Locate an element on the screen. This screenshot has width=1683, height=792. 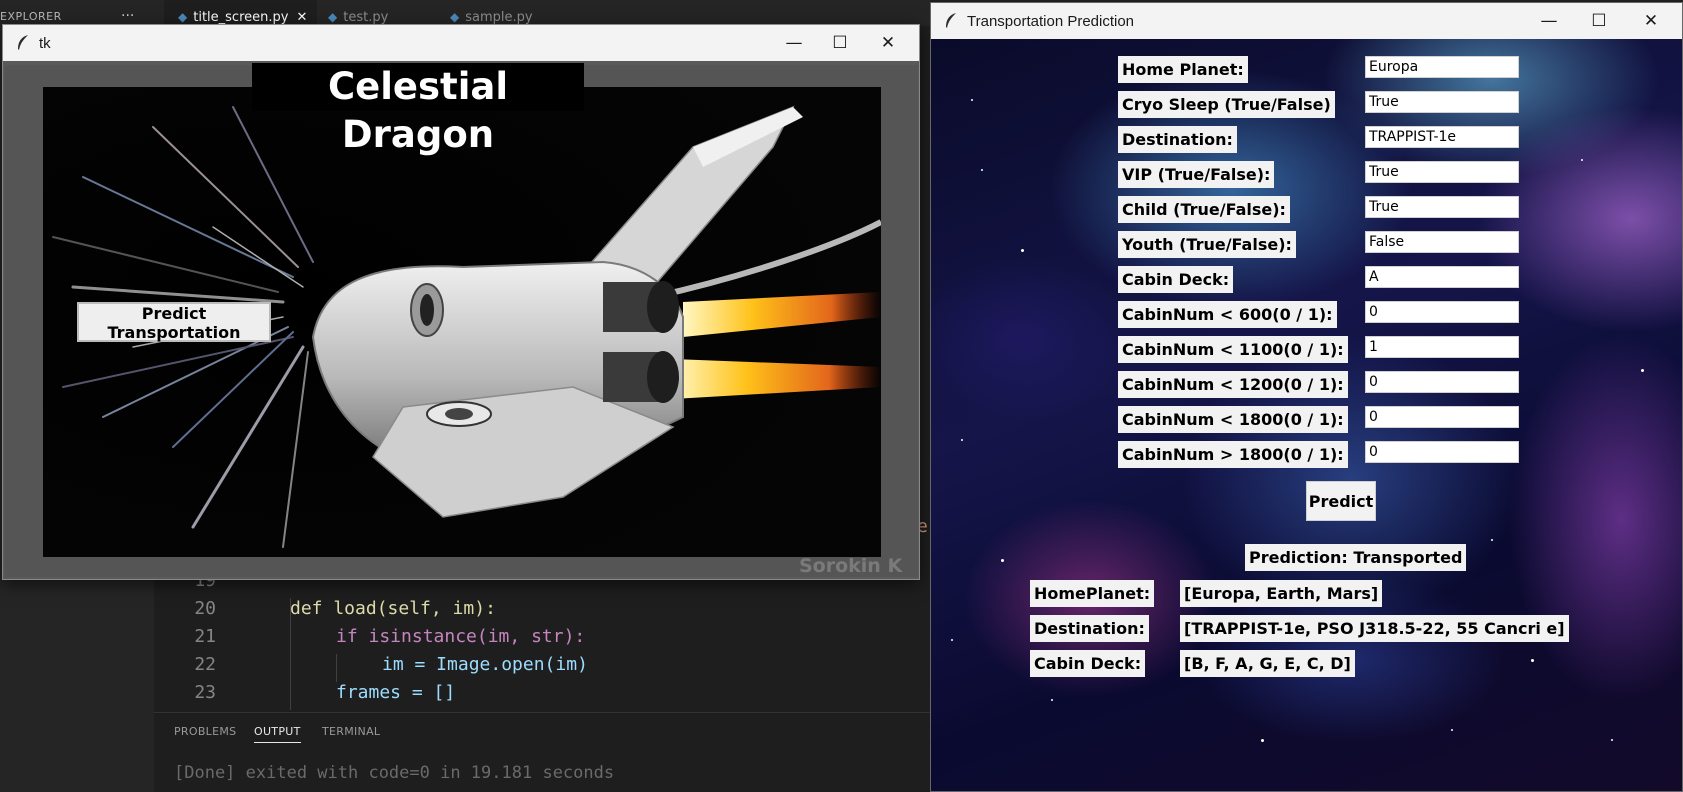
home-planet-input is located at coordinates (1442, 67).